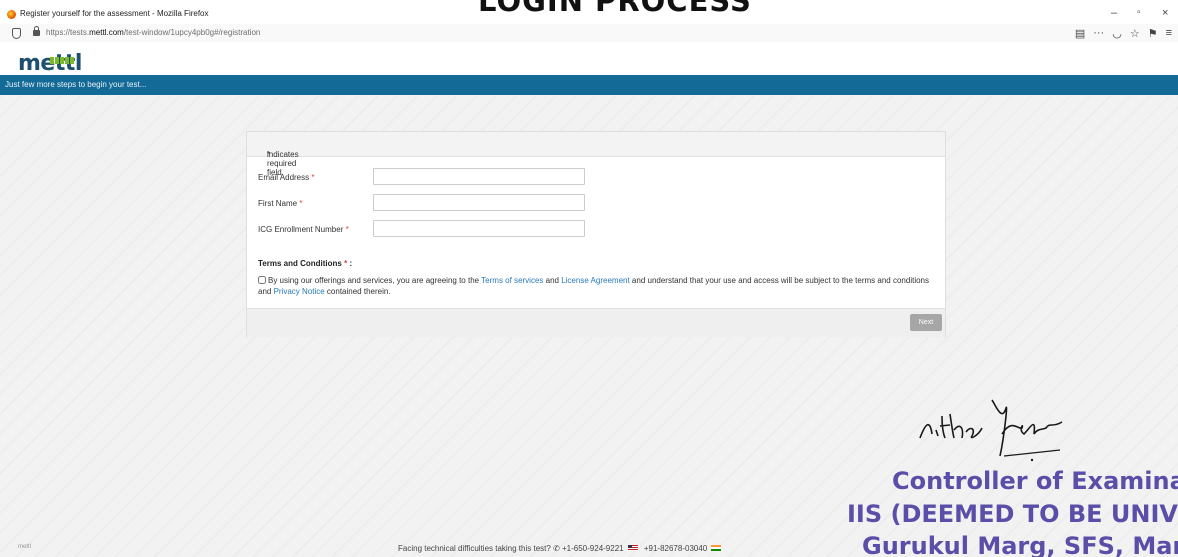 This screenshot has height=557, width=1178. What do you see at coordinates (305, 263) in the screenshot?
I see `terms-heading: Terms and Conditions * :` at bounding box center [305, 263].